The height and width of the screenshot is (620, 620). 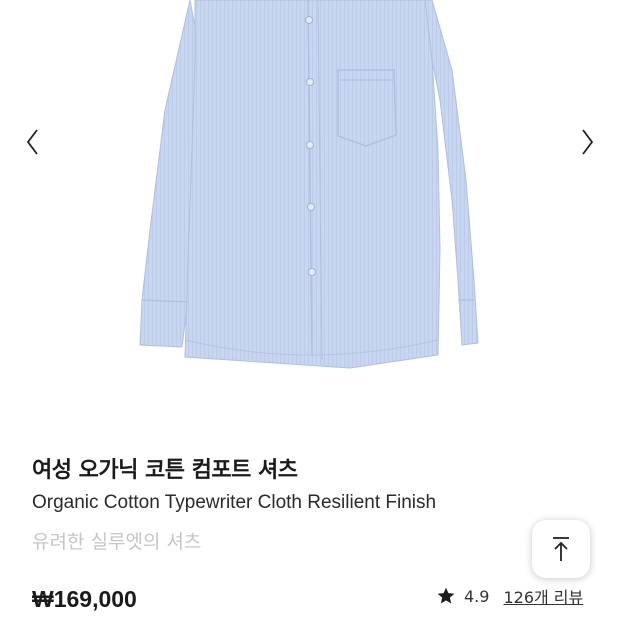 I want to click on product-title-korean: 여성 오가닉 코튼 컴포트 셔츠, so click(x=165, y=470).